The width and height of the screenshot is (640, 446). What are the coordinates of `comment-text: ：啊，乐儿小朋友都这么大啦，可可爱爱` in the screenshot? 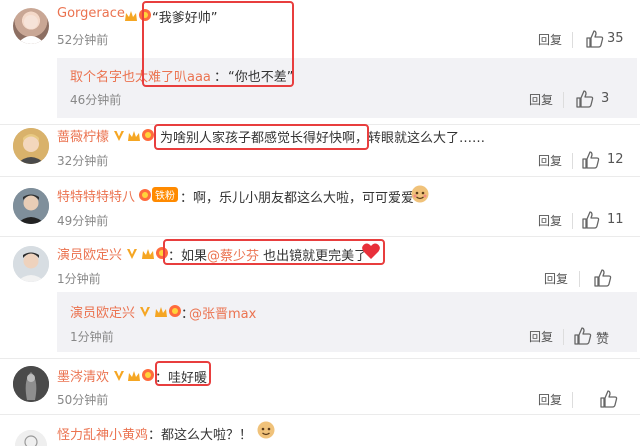 It's located at (297, 198).